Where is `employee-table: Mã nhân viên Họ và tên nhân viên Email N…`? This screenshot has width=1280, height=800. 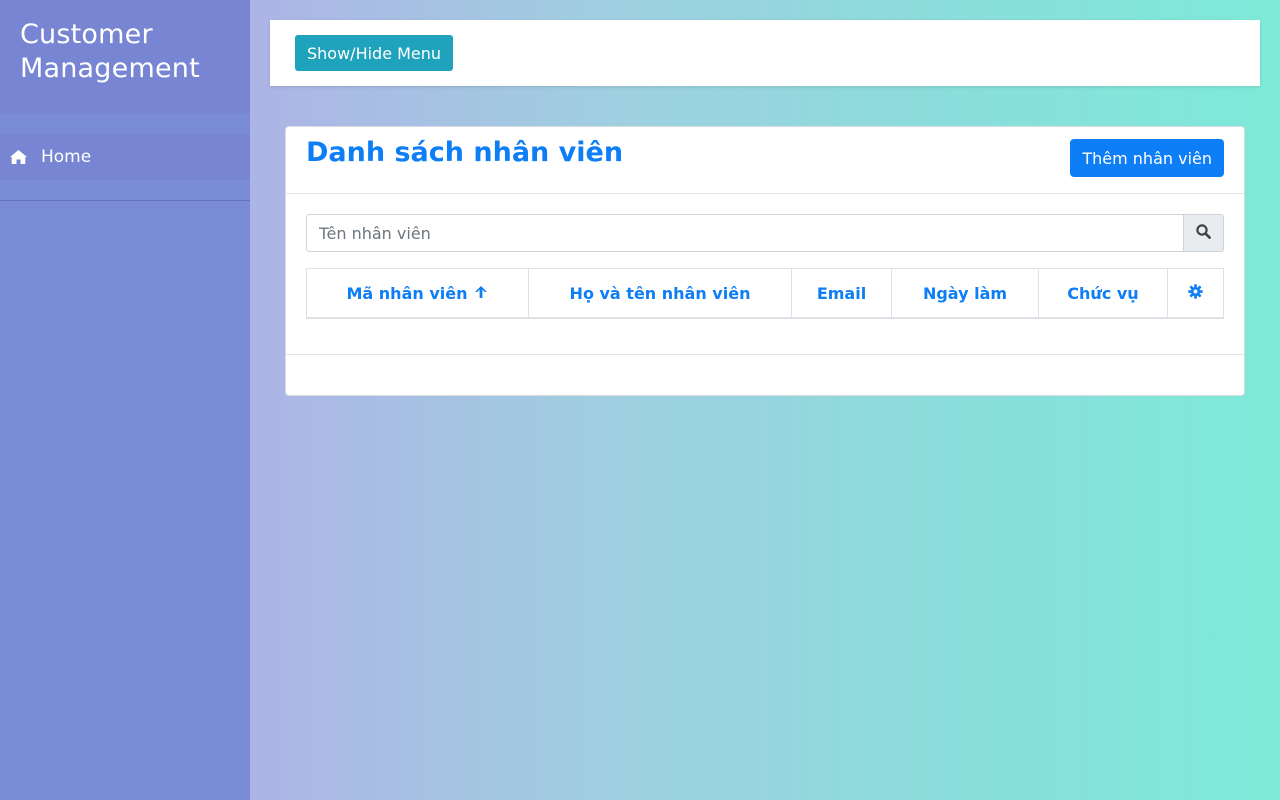 employee-table: Mã nhân viên Họ và tên nhân viên Email N… is located at coordinates (765, 293).